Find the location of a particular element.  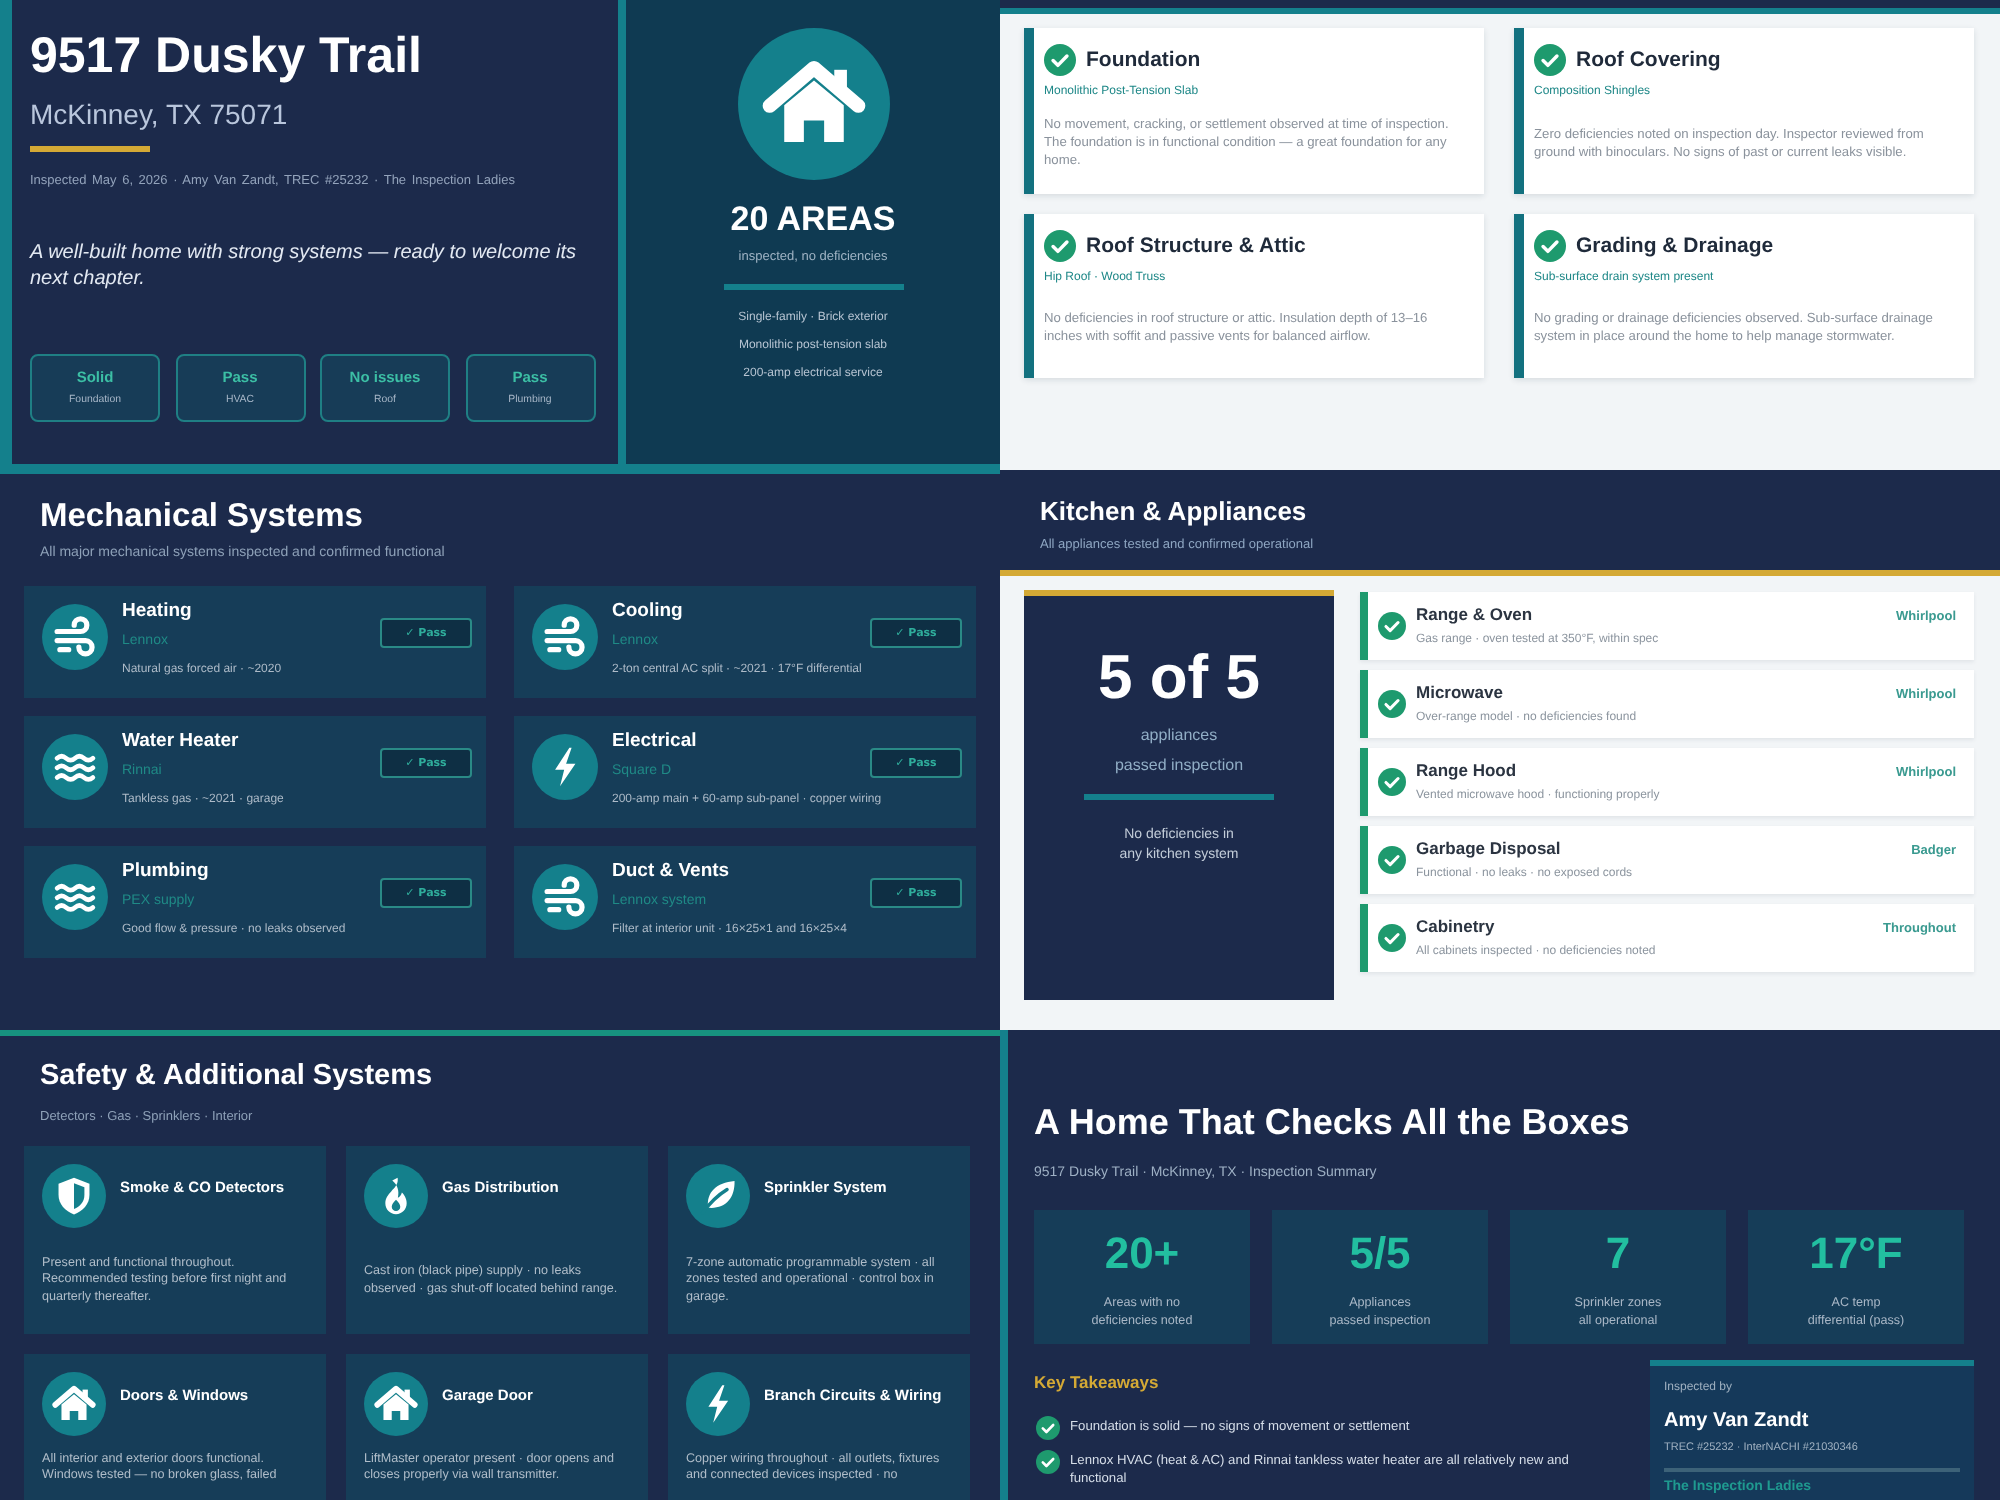

system-name: Heating is located at coordinates (157, 612).